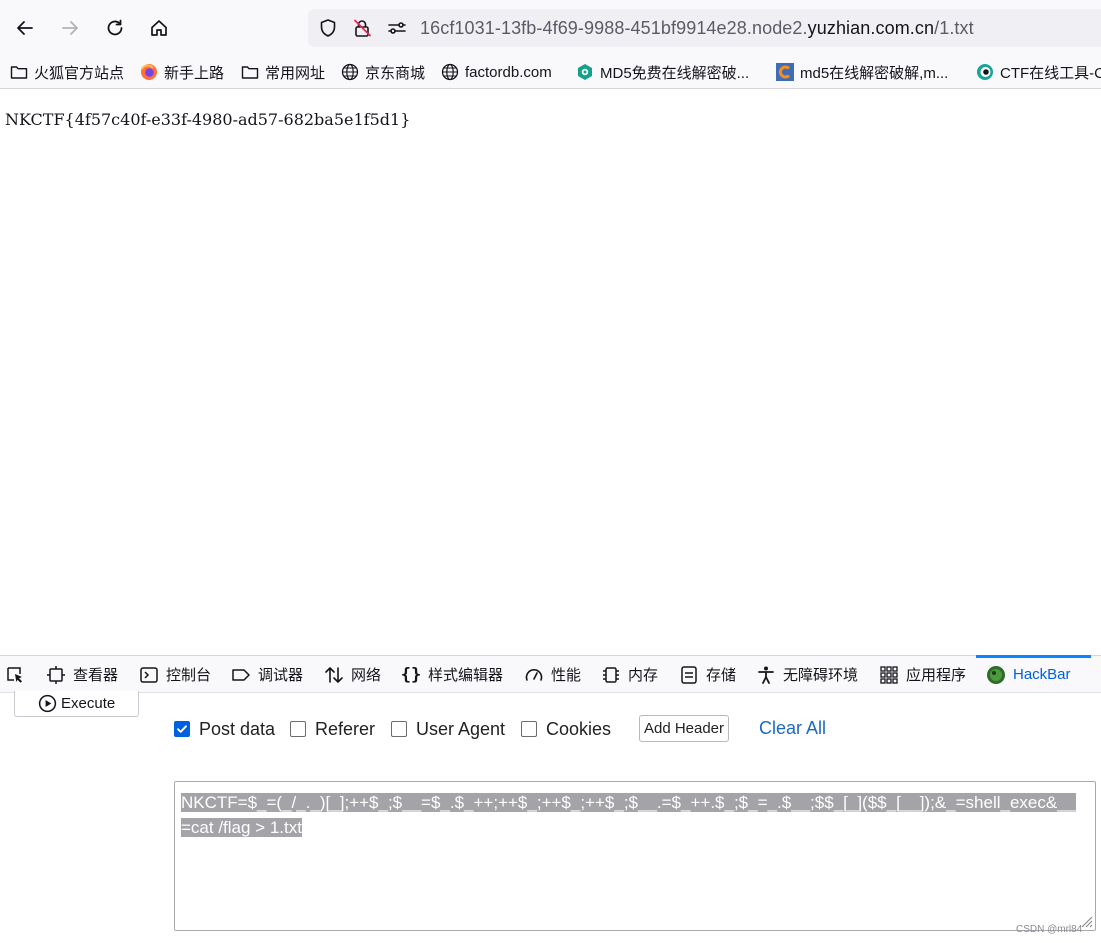  I want to click on home-icon, so click(159, 28).